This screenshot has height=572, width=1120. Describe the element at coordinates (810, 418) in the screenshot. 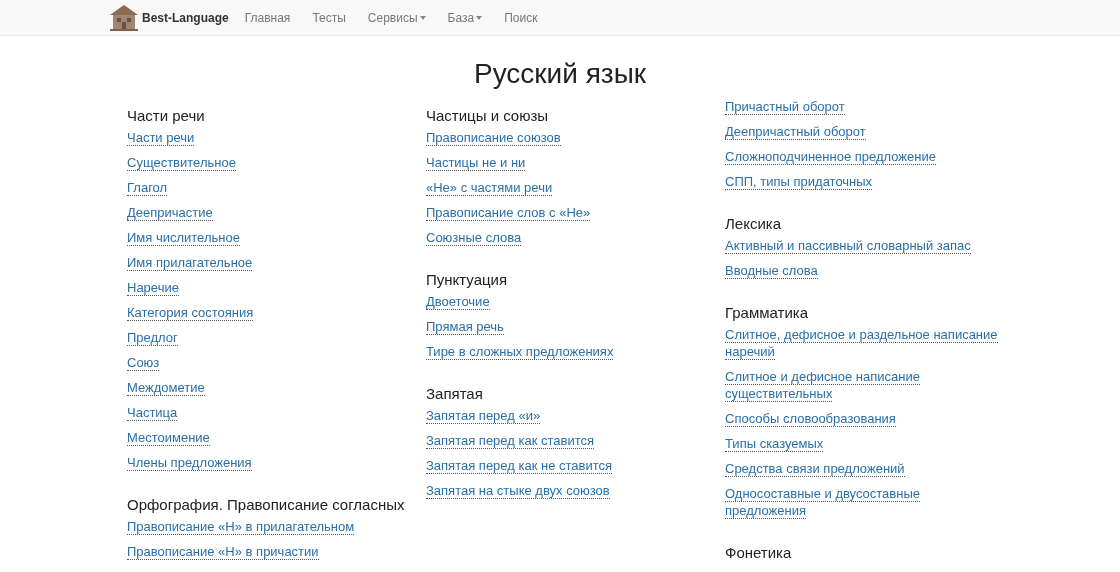

I see `topic-link: Способы словообразования` at that location.